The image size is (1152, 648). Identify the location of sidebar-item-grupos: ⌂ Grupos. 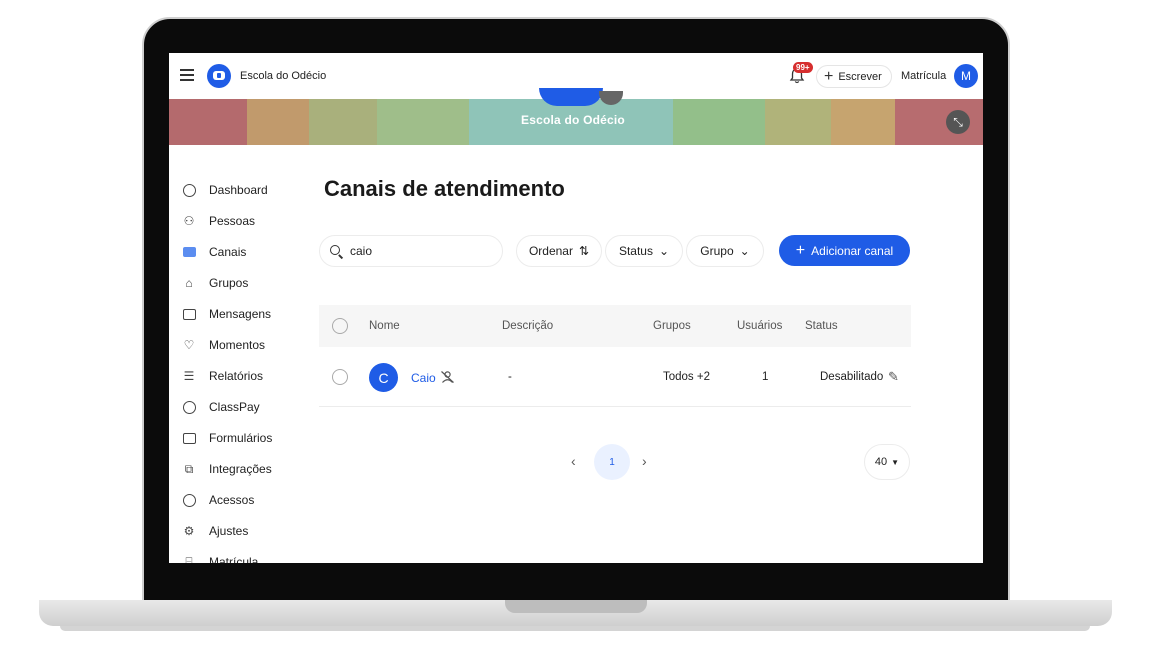
(214, 283).